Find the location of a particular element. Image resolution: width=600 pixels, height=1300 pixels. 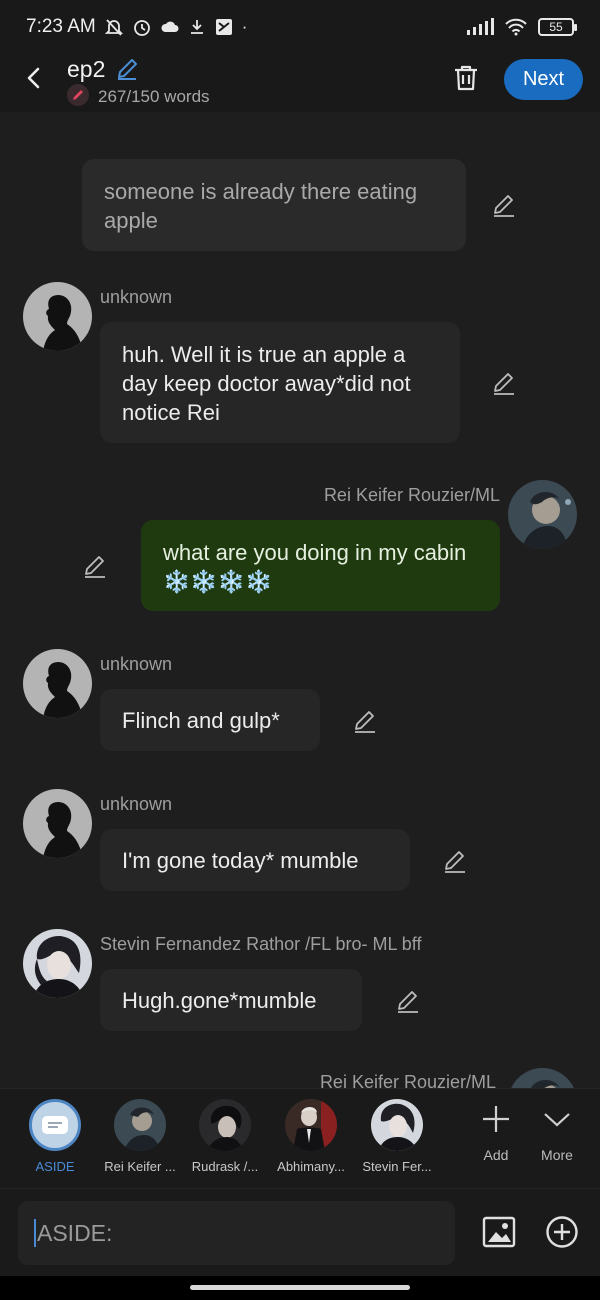

episode-title: ep2 is located at coordinates (86, 69).